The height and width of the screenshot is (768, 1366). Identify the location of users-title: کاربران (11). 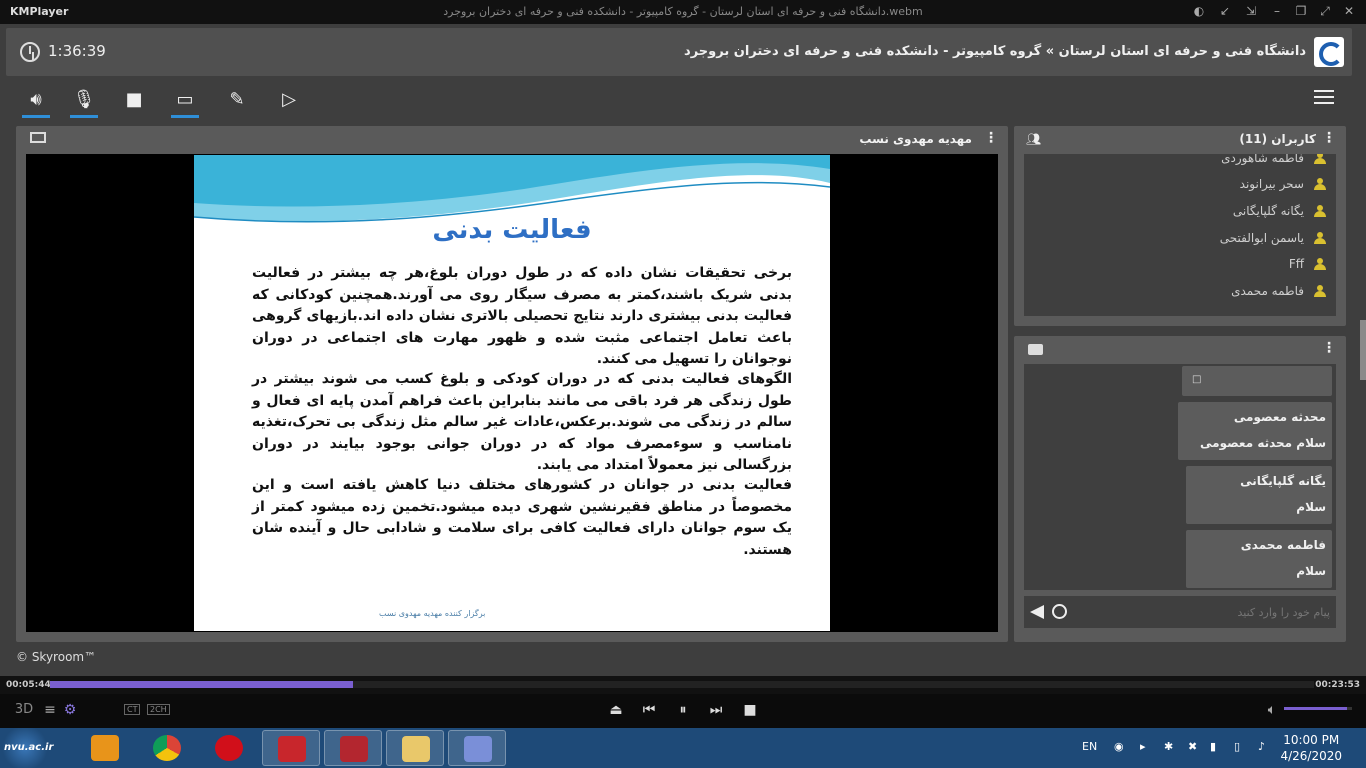
(1277, 139).